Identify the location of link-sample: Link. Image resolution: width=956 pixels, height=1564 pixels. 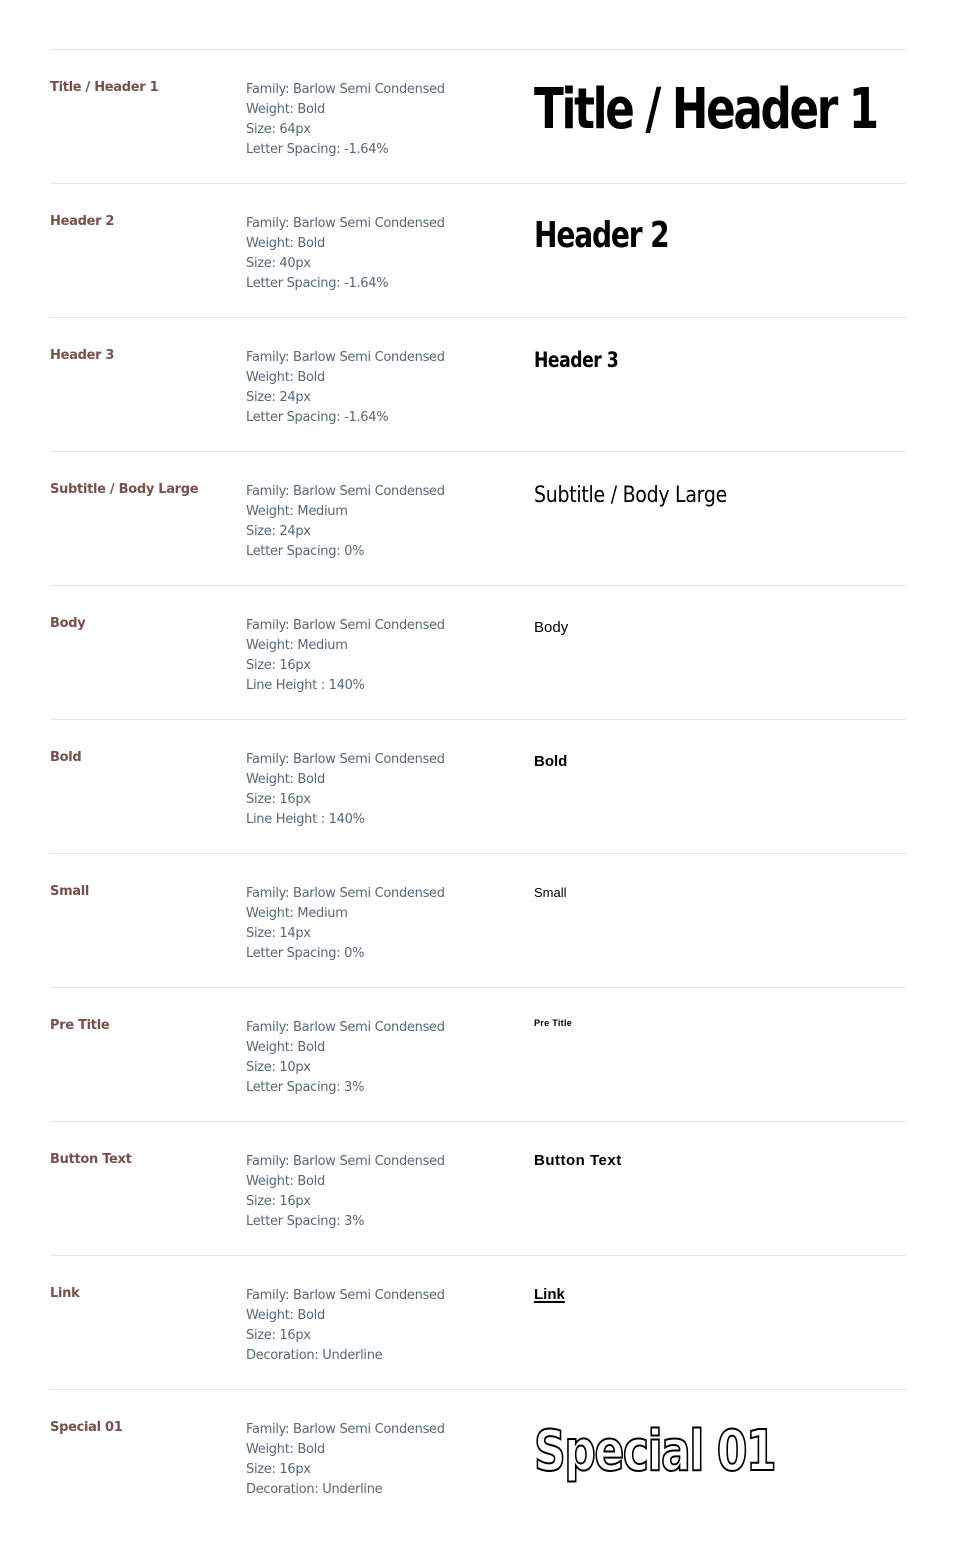
(549, 1294).